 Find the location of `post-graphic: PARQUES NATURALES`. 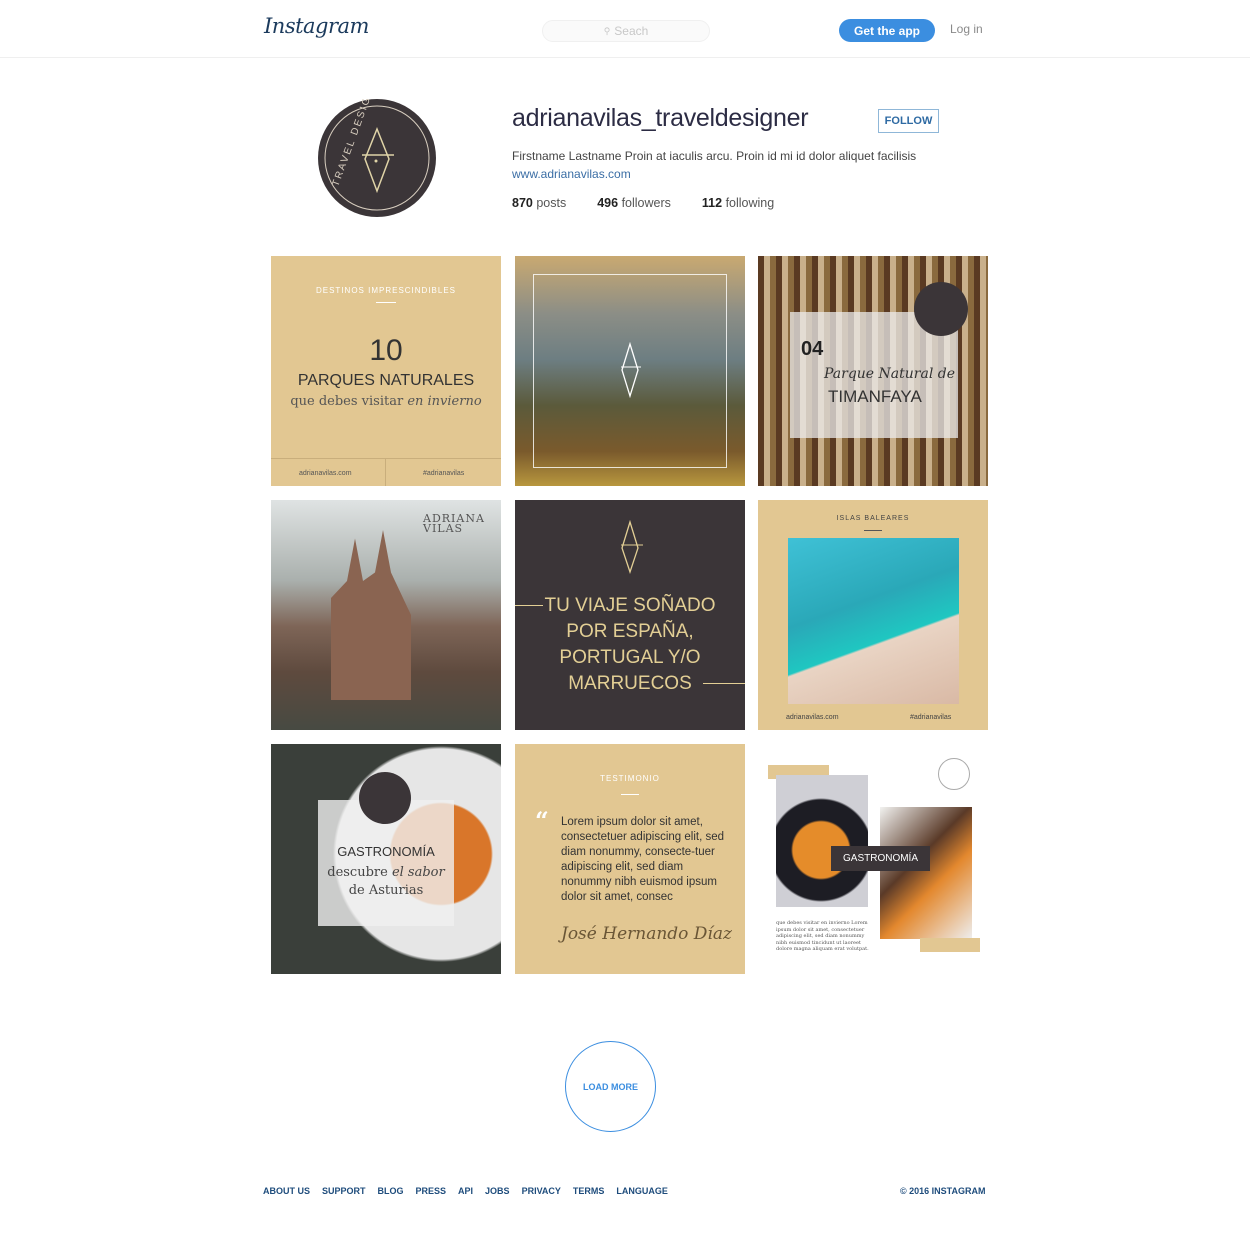

post-graphic: PARQUES NATURALES is located at coordinates (386, 380).